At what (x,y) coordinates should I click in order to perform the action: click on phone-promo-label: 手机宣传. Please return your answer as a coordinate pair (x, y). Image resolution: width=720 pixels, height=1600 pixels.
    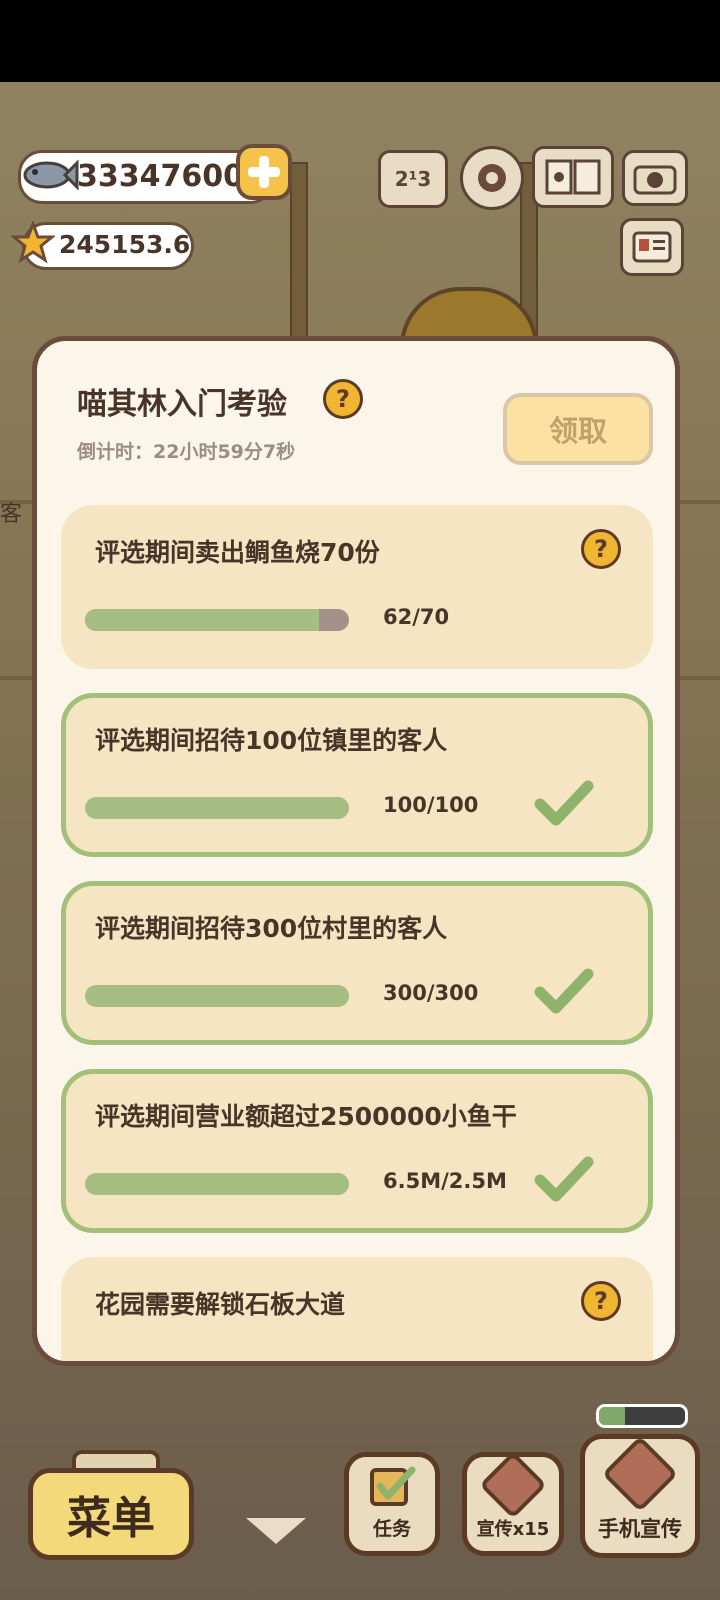
    Looking at the image, I should click on (640, 1529).